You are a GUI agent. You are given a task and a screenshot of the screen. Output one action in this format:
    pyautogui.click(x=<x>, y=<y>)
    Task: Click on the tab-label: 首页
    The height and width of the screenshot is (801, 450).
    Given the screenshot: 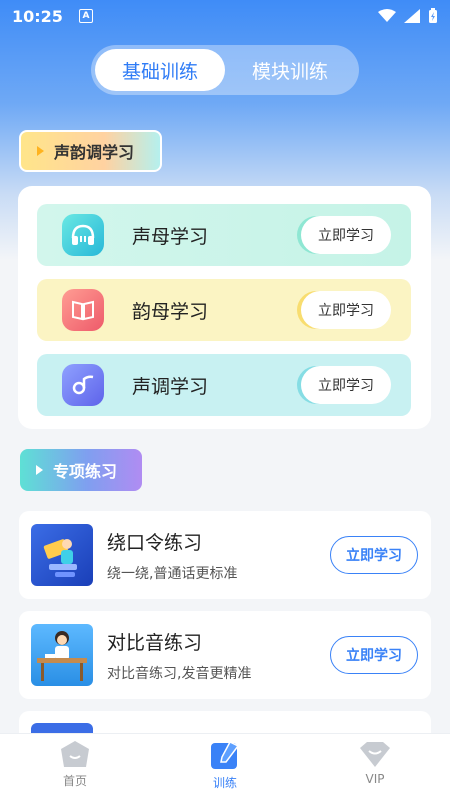 What is the action you would take?
    pyautogui.click(x=74, y=781)
    